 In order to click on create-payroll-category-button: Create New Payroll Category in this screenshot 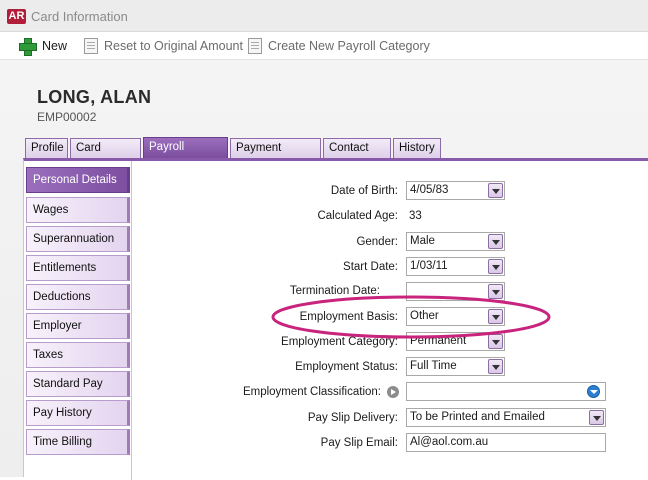, I will do `click(339, 46)`.